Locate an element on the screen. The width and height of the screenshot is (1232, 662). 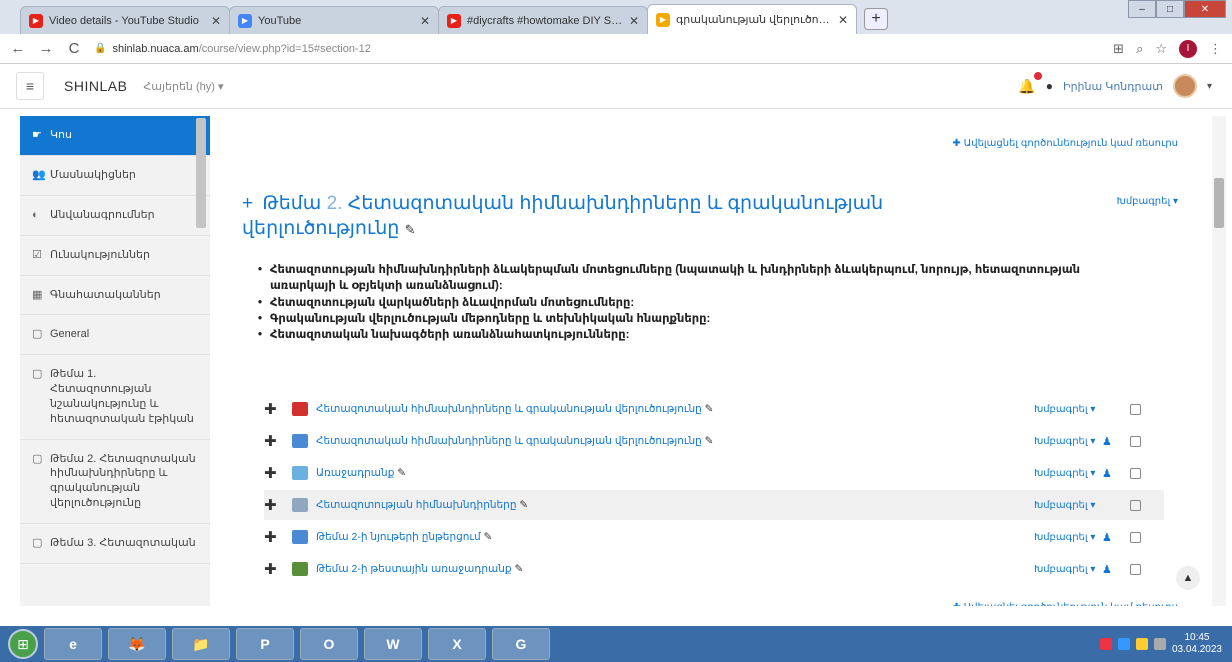
browser-tab: ▶ YouTube ✕ is located at coordinates (334, 20).